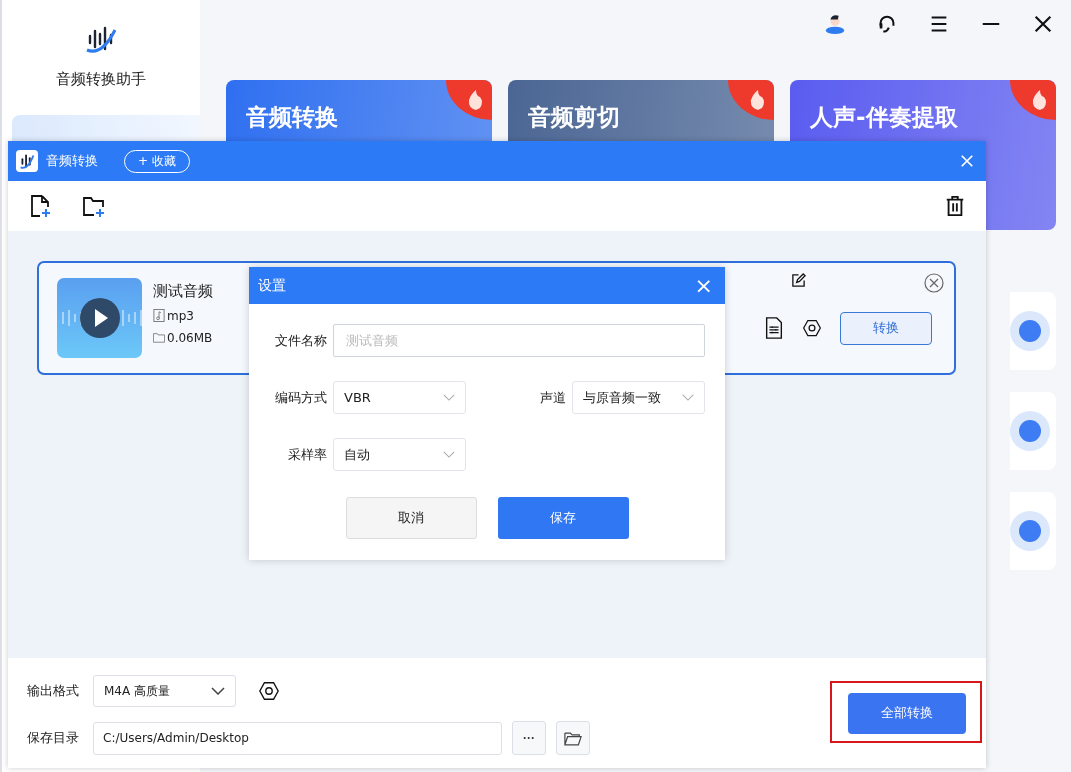 This screenshot has height=772, width=1071. Describe the element at coordinates (101, 79) in the screenshot. I see `app-name: 音频转换助手` at that location.